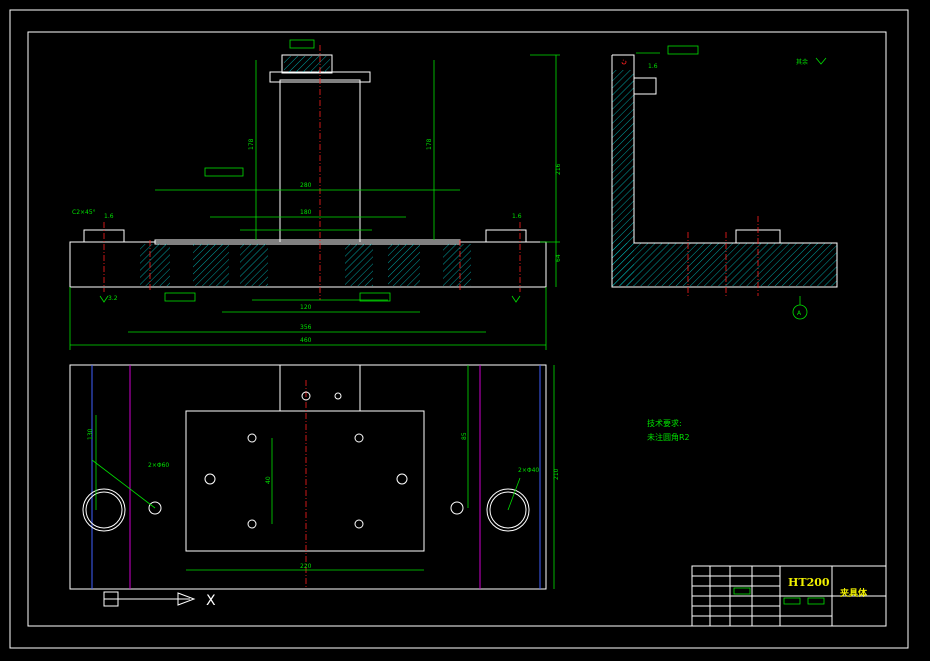 The width and height of the screenshot is (930, 661). Describe the element at coordinates (802, 62) in the screenshot. I see `surface-note: 其余` at that location.